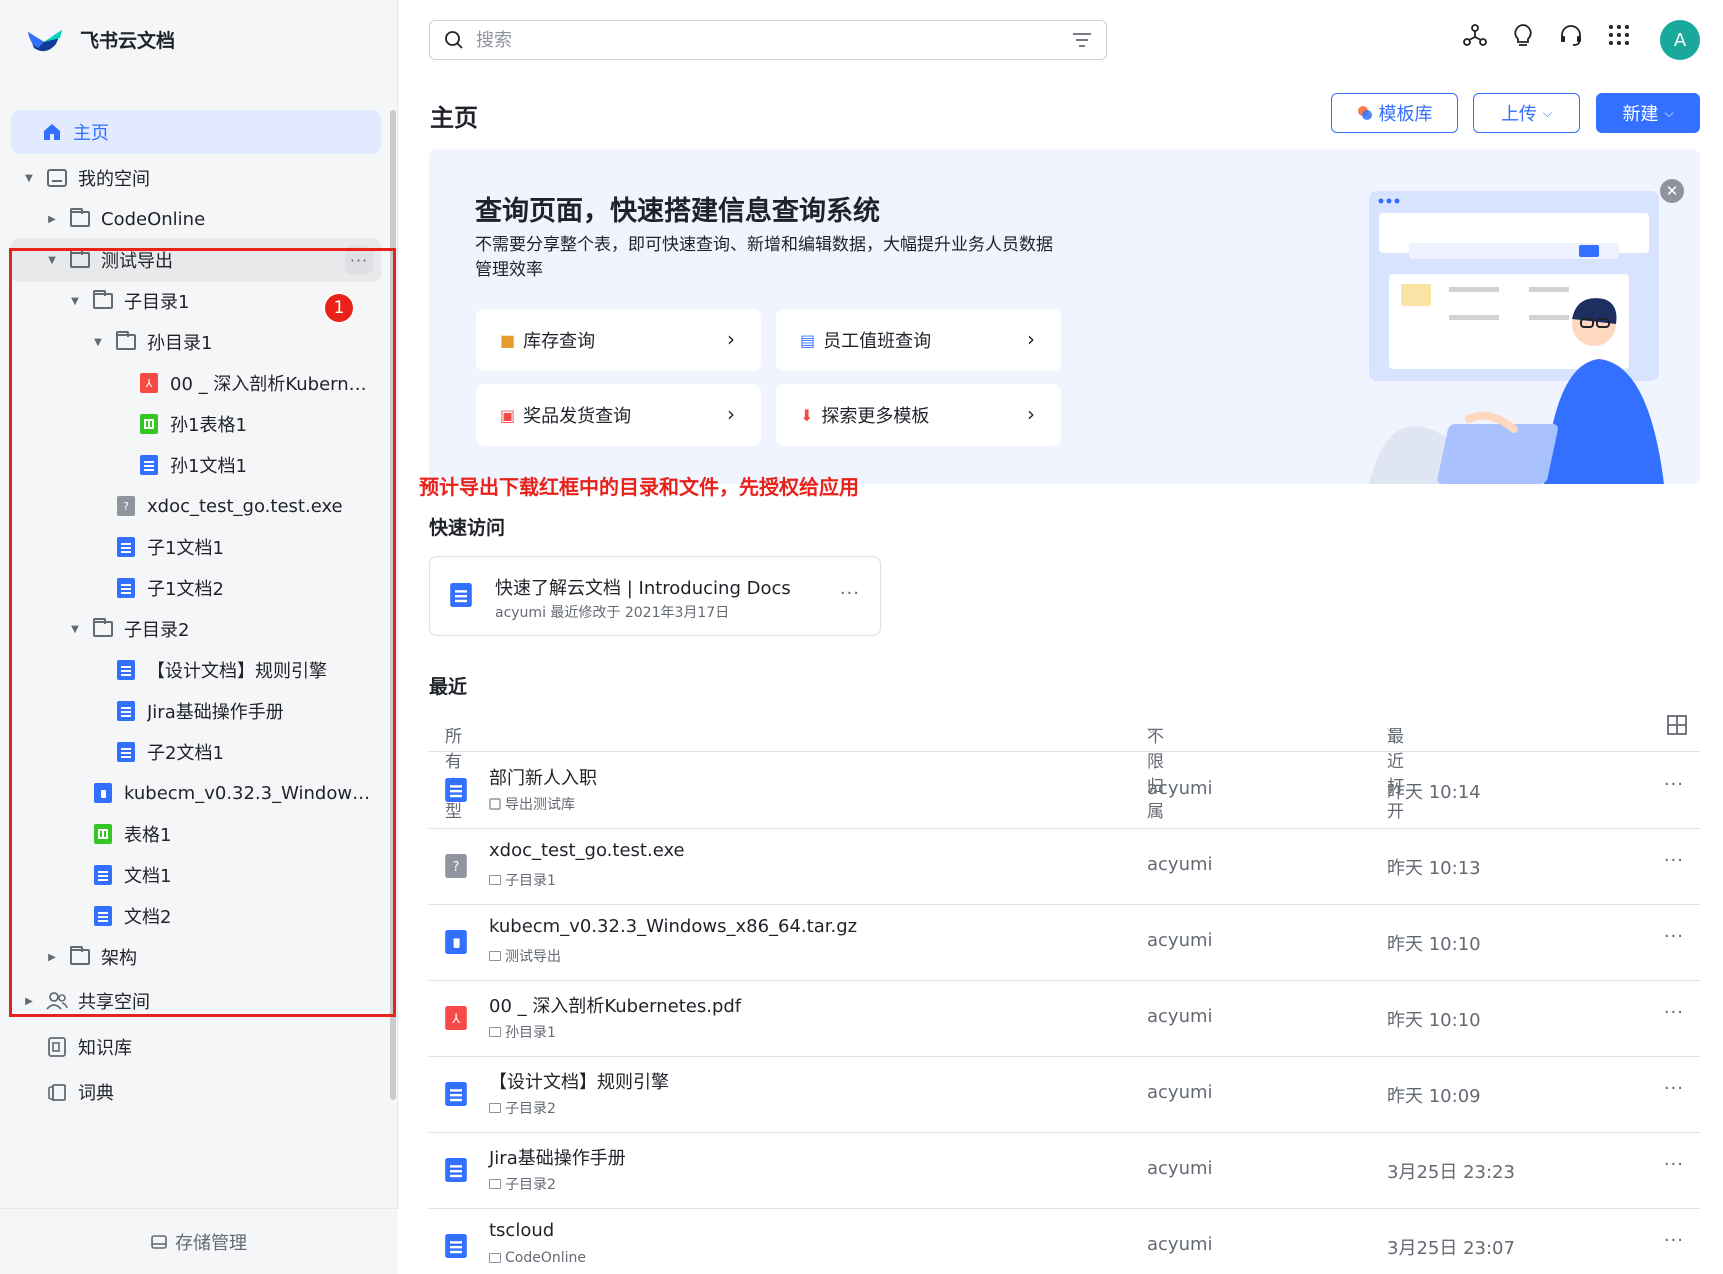  Describe the element at coordinates (191, 711) in the screenshot. I see `tree-file-jira-manual: Jira基础操作手册` at that location.